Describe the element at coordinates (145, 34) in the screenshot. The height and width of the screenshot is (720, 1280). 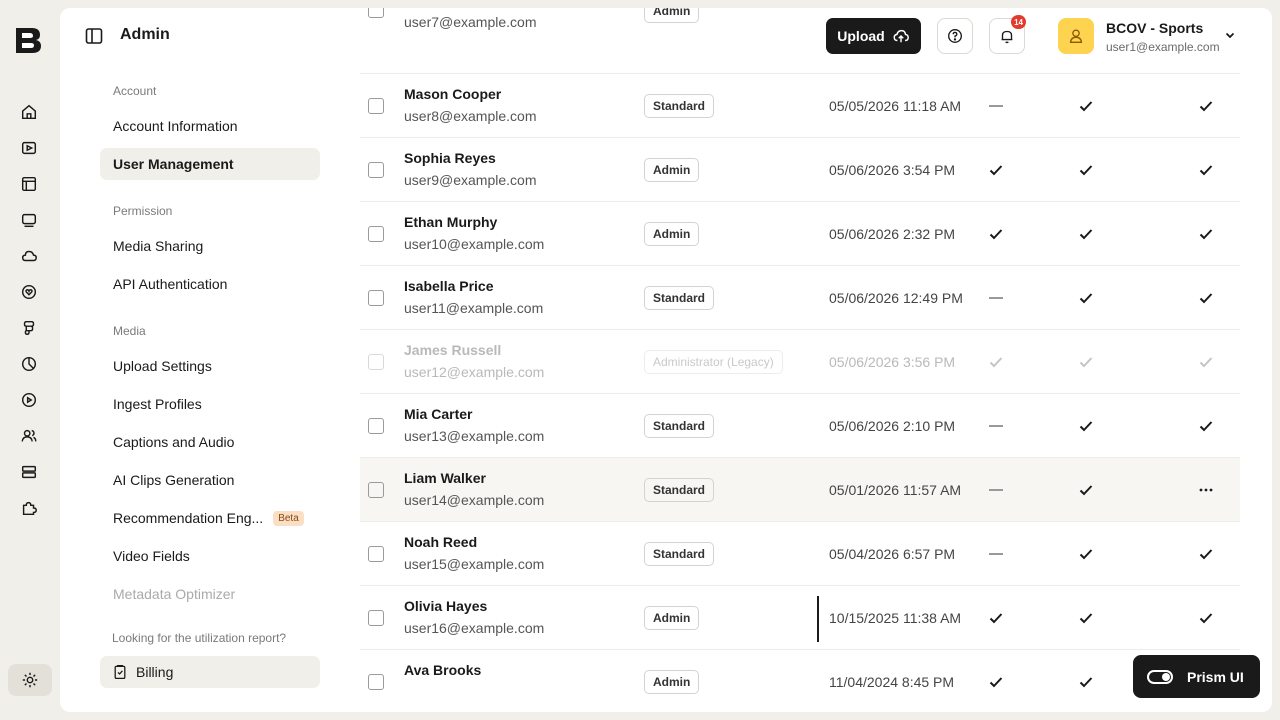
I see `page-title: Admin` at that location.